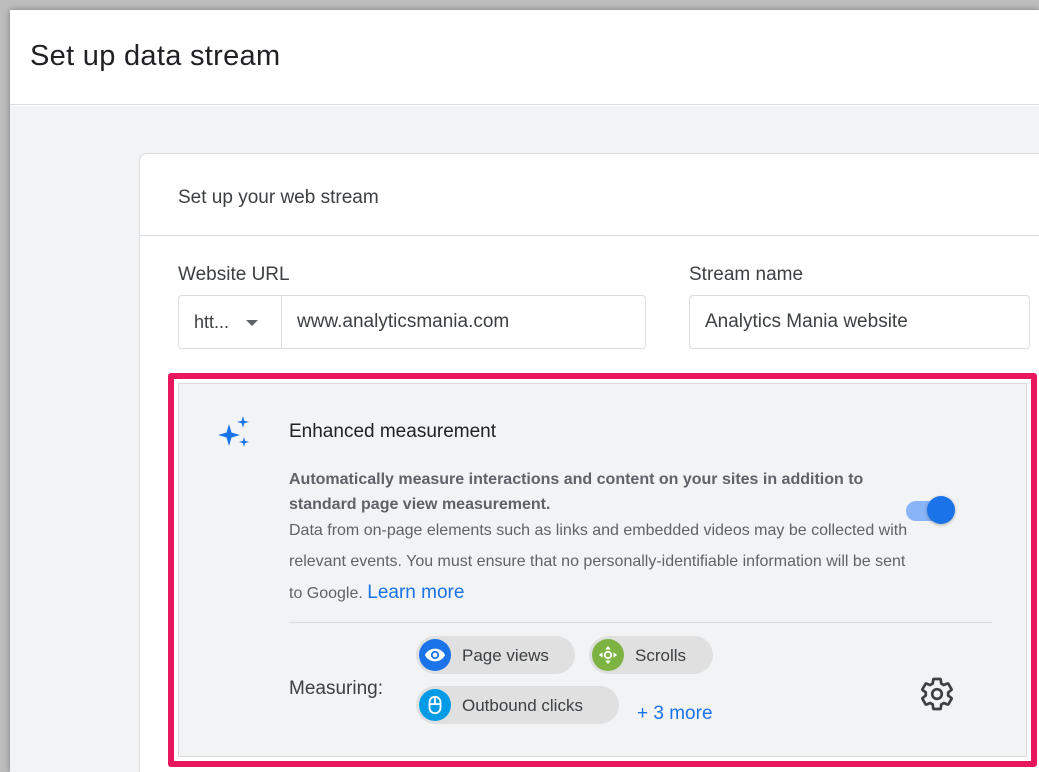 The height and width of the screenshot is (772, 1039). Describe the element at coordinates (640, 622) in the screenshot. I see `divider` at that location.